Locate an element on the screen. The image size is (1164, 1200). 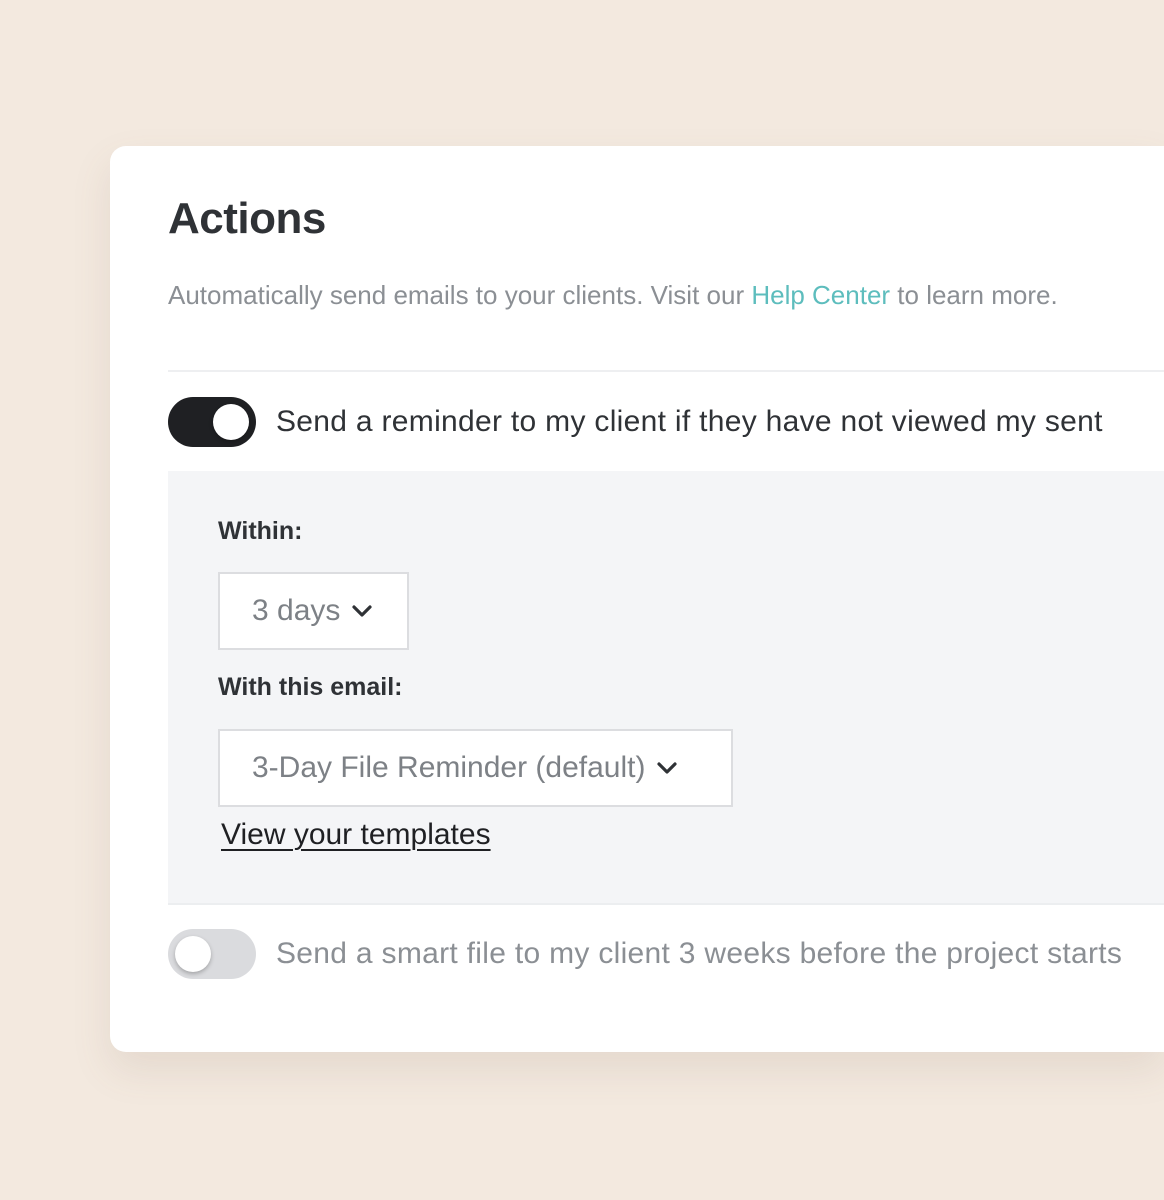
page-title: Actions is located at coordinates (247, 218).